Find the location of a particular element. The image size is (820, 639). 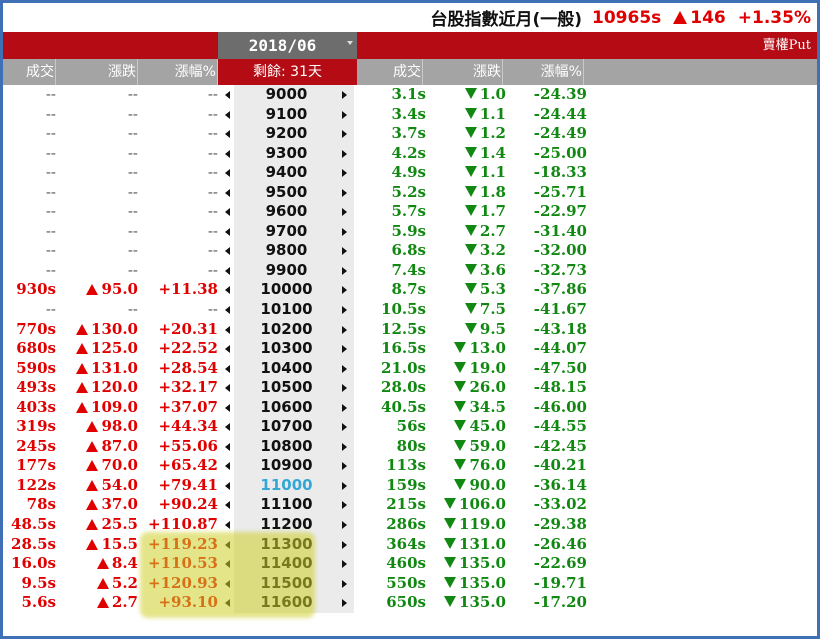

table-row: 319s 98.0 +44.34 10700 56s 45.0 -44.55 is located at coordinates (410, 427).